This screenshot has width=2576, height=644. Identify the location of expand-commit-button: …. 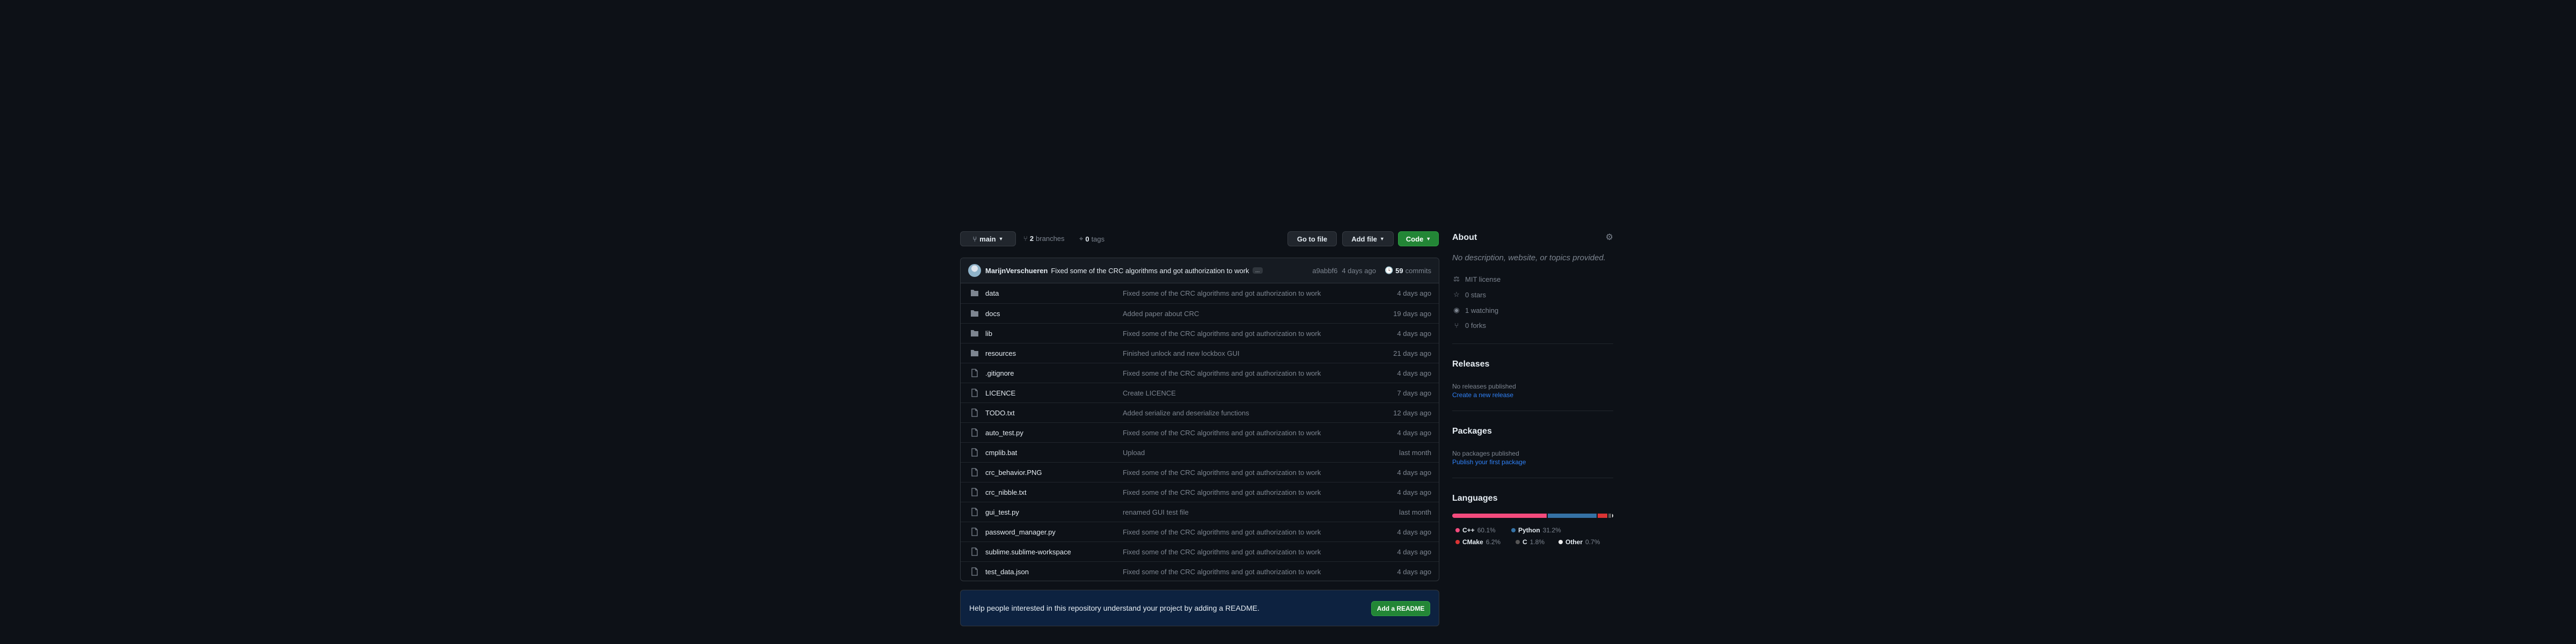
(1257, 270).